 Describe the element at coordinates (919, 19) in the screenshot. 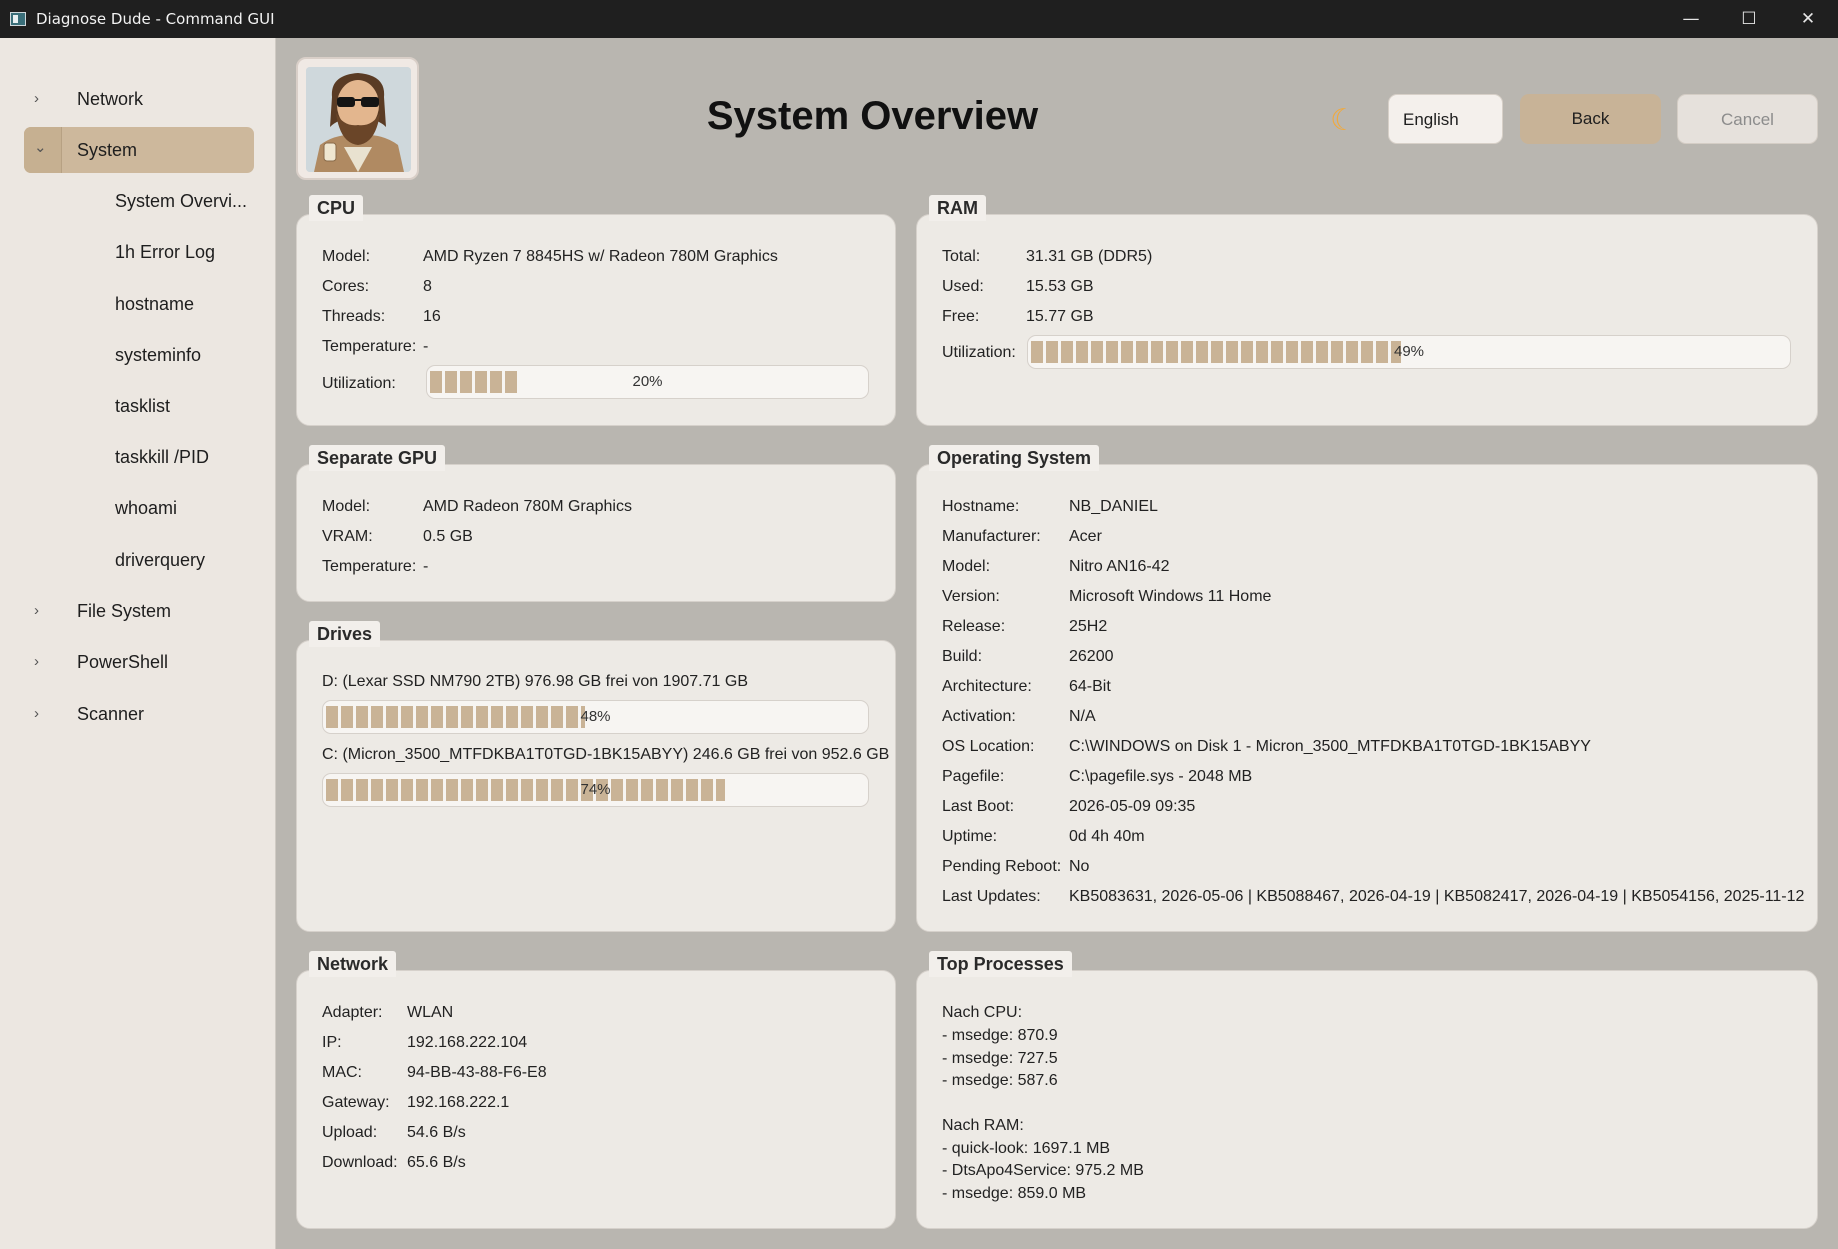

I see `title-bar: Diagnose Dude - Command GUI — ☐ ✕` at that location.